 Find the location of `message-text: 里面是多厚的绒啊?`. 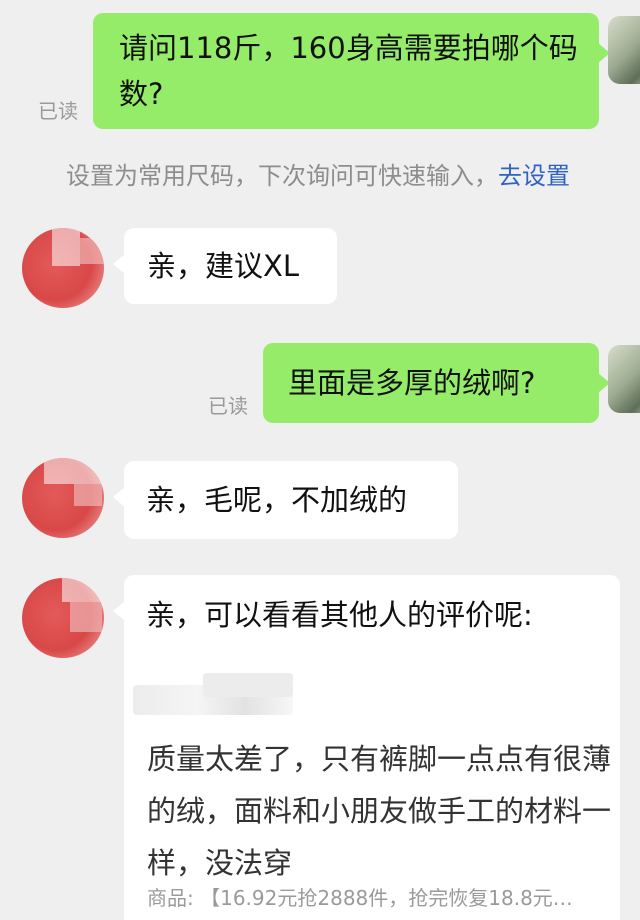

message-text: 里面是多厚的绒啊? is located at coordinates (412, 383).